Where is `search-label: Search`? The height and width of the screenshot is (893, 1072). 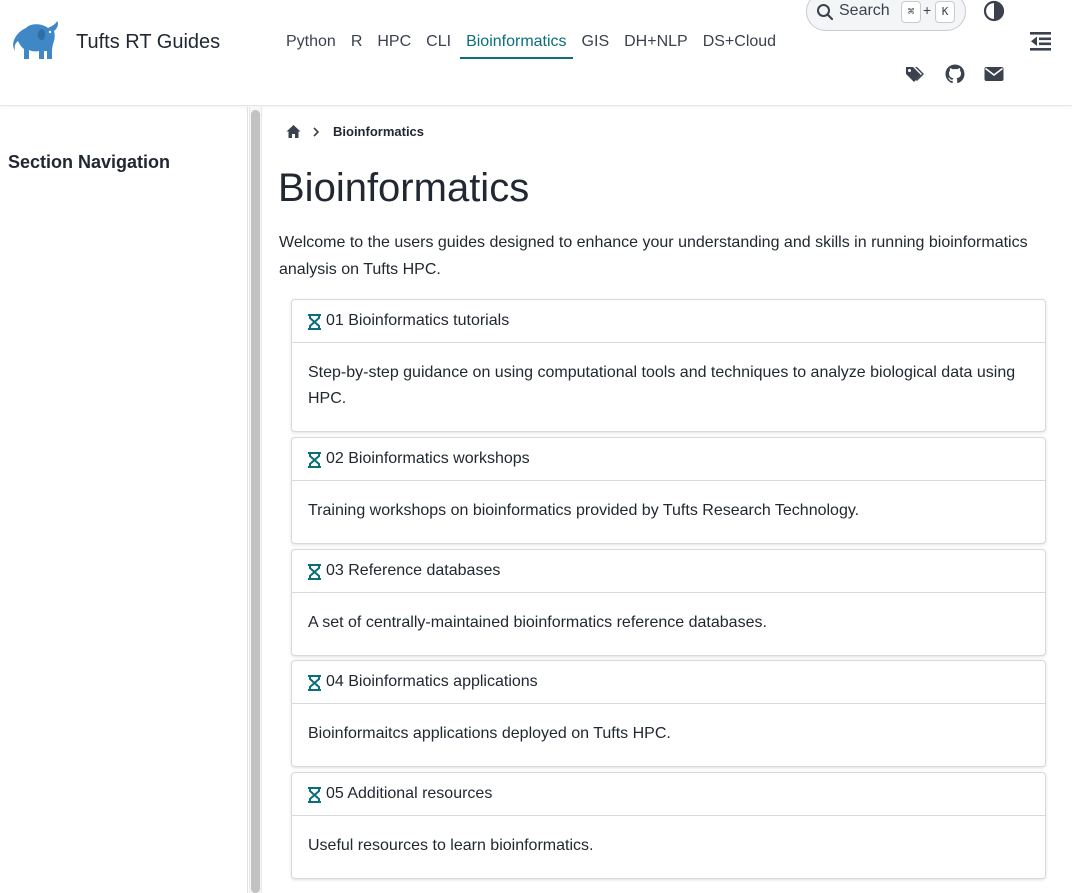 search-label: Search is located at coordinates (864, 10).